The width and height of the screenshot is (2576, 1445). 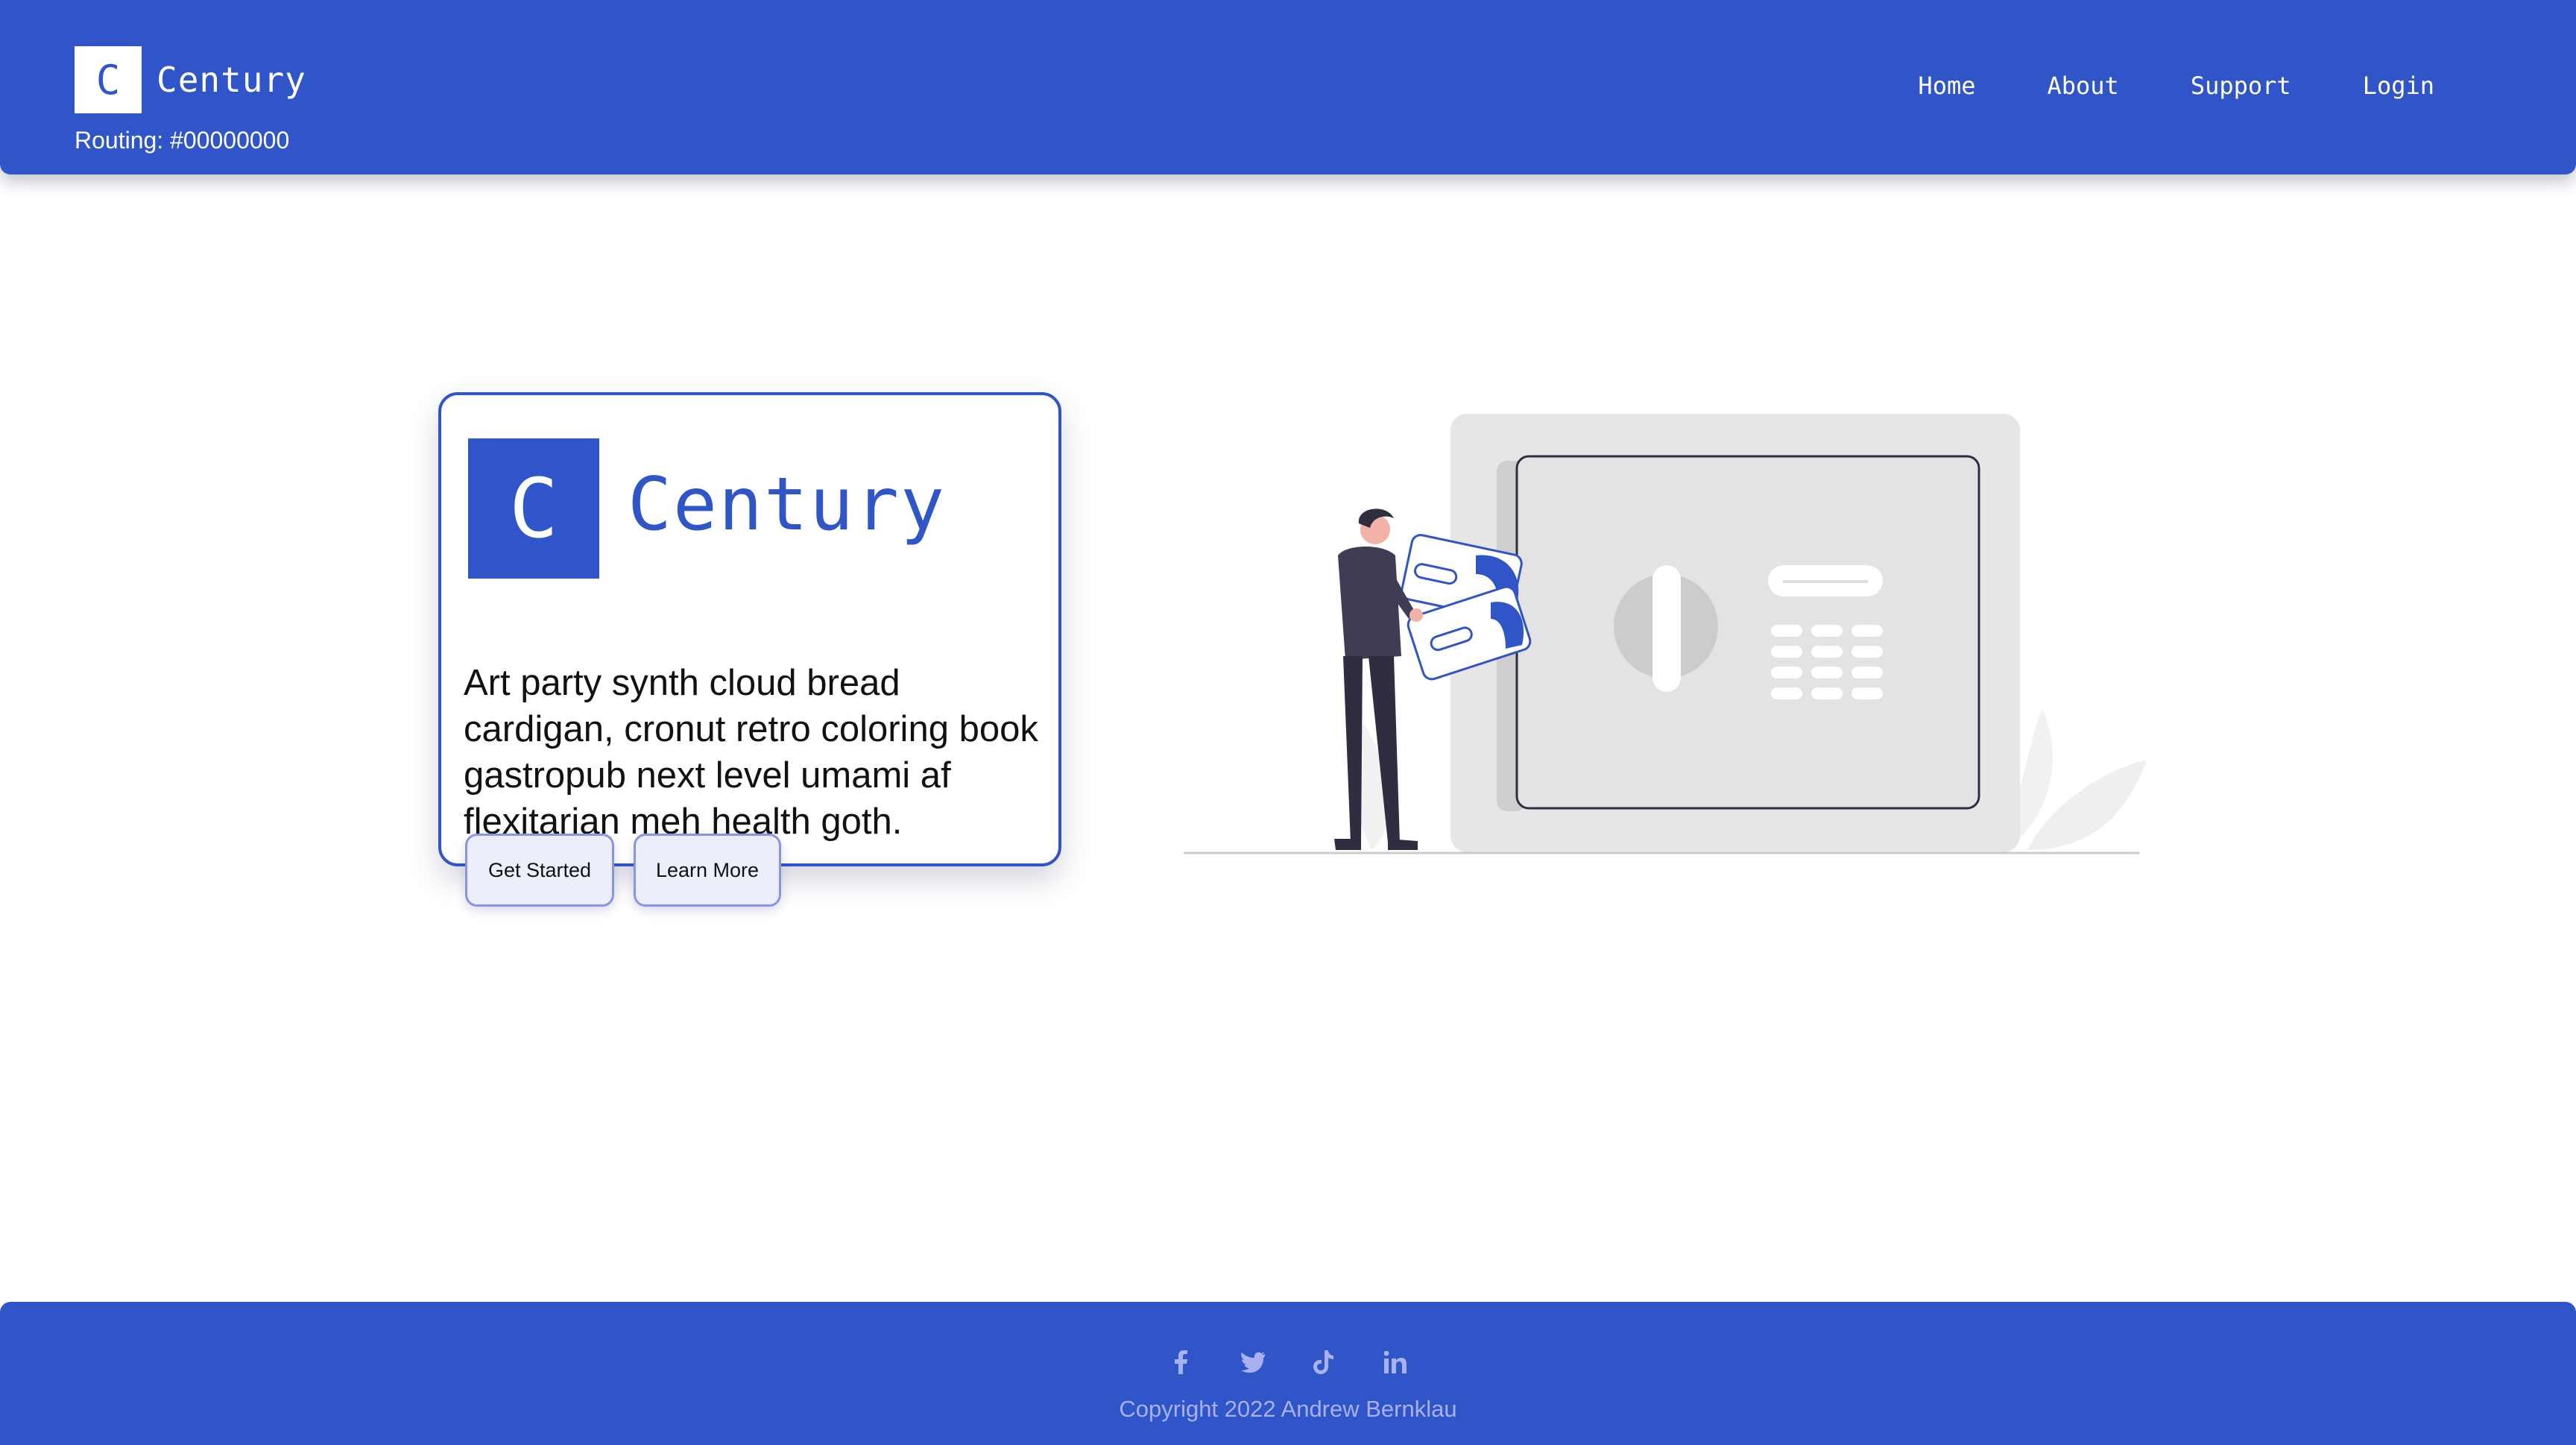 What do you see at coordinates (1323, 1362) in the screenshot?
I see `tiktok-icon` at bounding box center [1323, 1362].